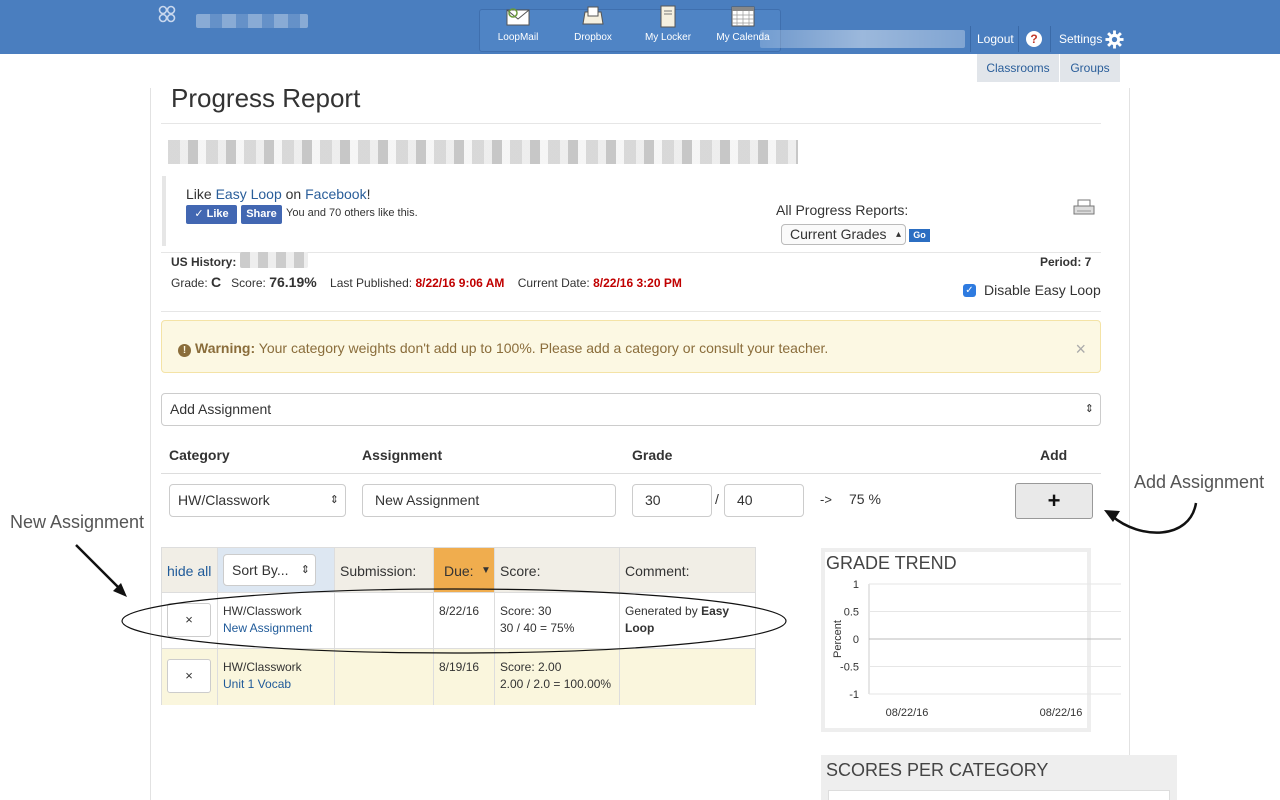 This screenshot has height=800, width=1280. Describe the element at coordinates (553, 283) in the screenshot. I see `current-date-label: Current Date:` at that location.